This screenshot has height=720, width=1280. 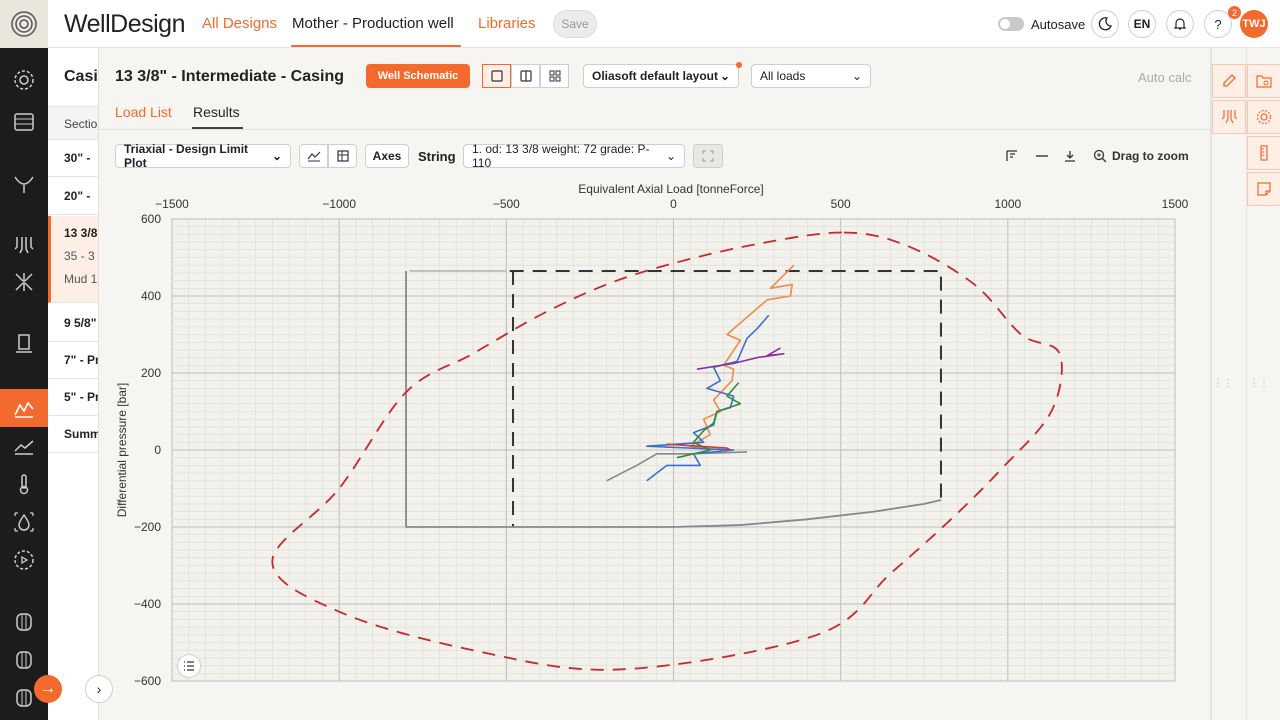 What do you see at coordinates (1234, 12) in the screenshot?
I see `notifications-badge: 2` at bounding box center [1234, 12].